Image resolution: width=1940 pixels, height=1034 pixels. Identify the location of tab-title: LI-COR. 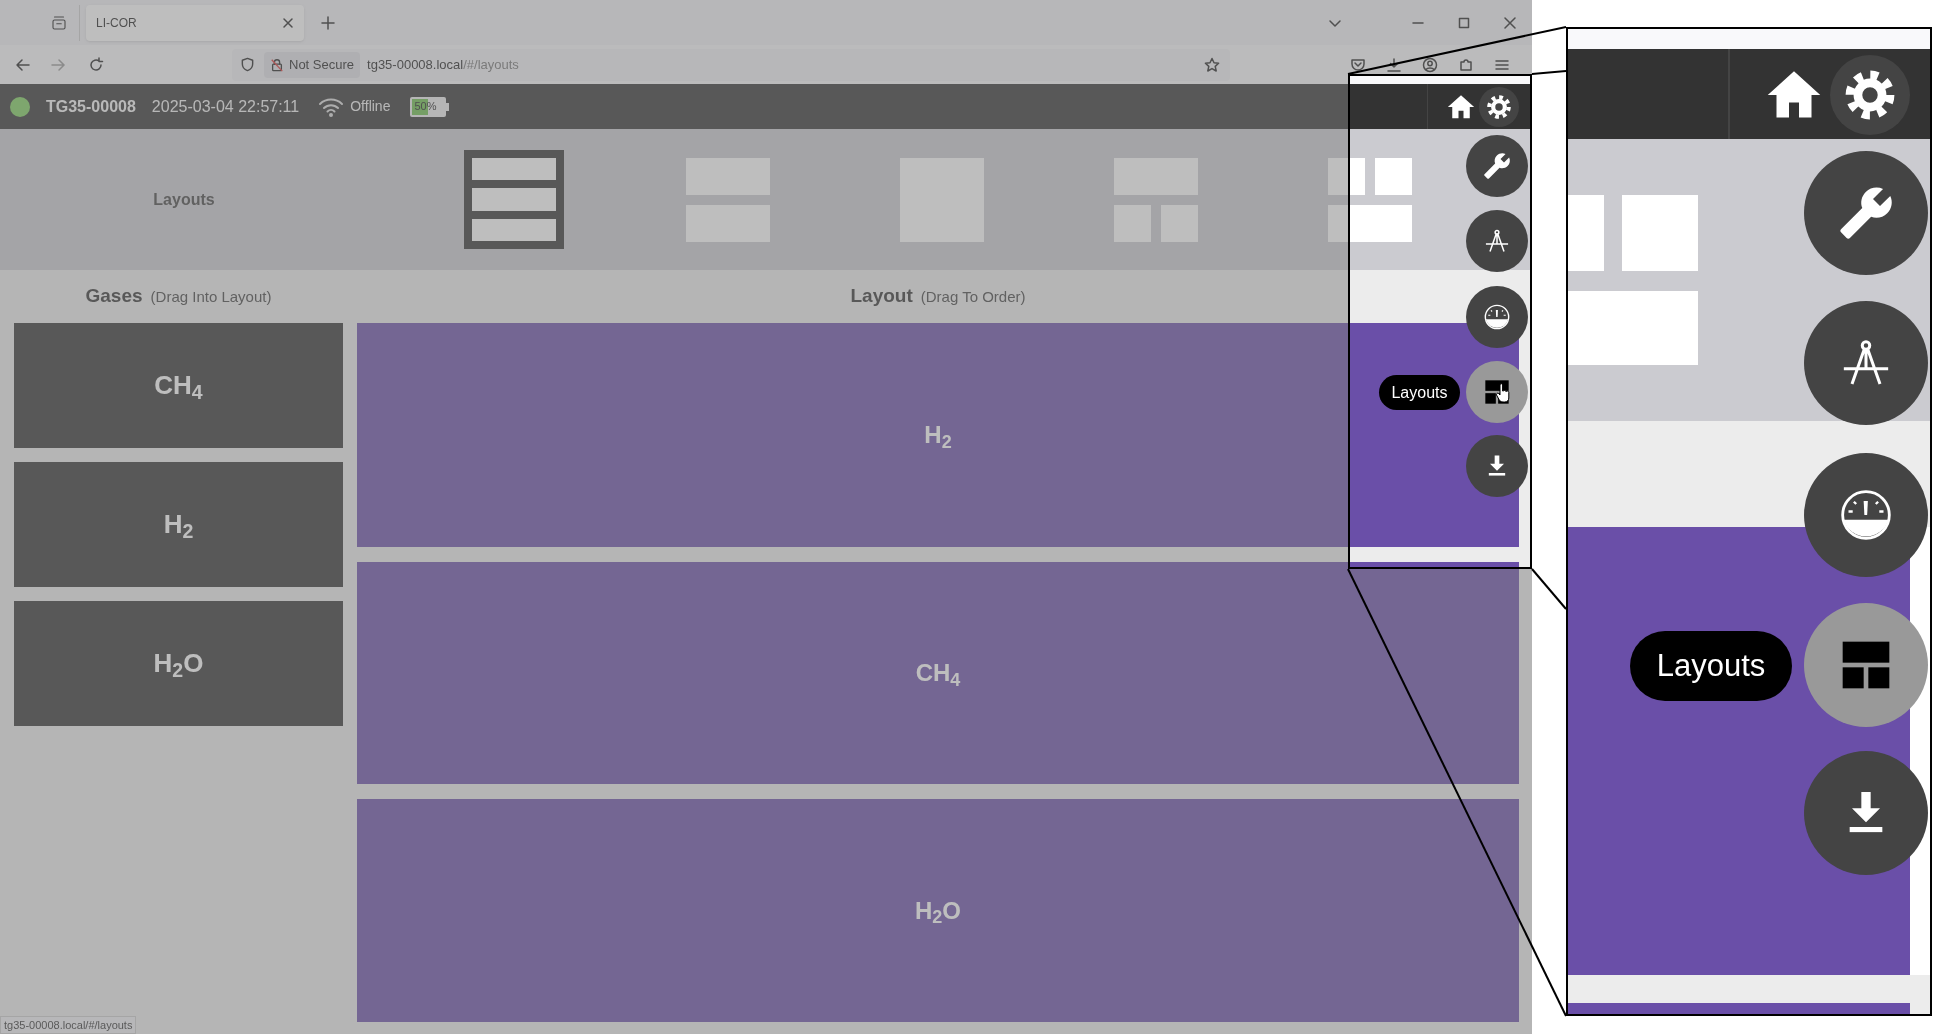
(117, 23).